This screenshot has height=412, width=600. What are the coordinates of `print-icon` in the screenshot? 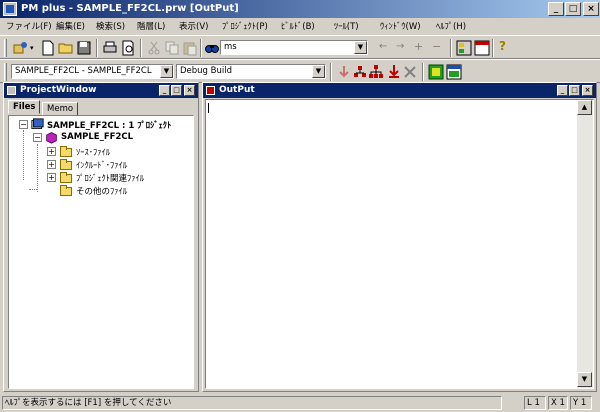 It's located at (110, 48).